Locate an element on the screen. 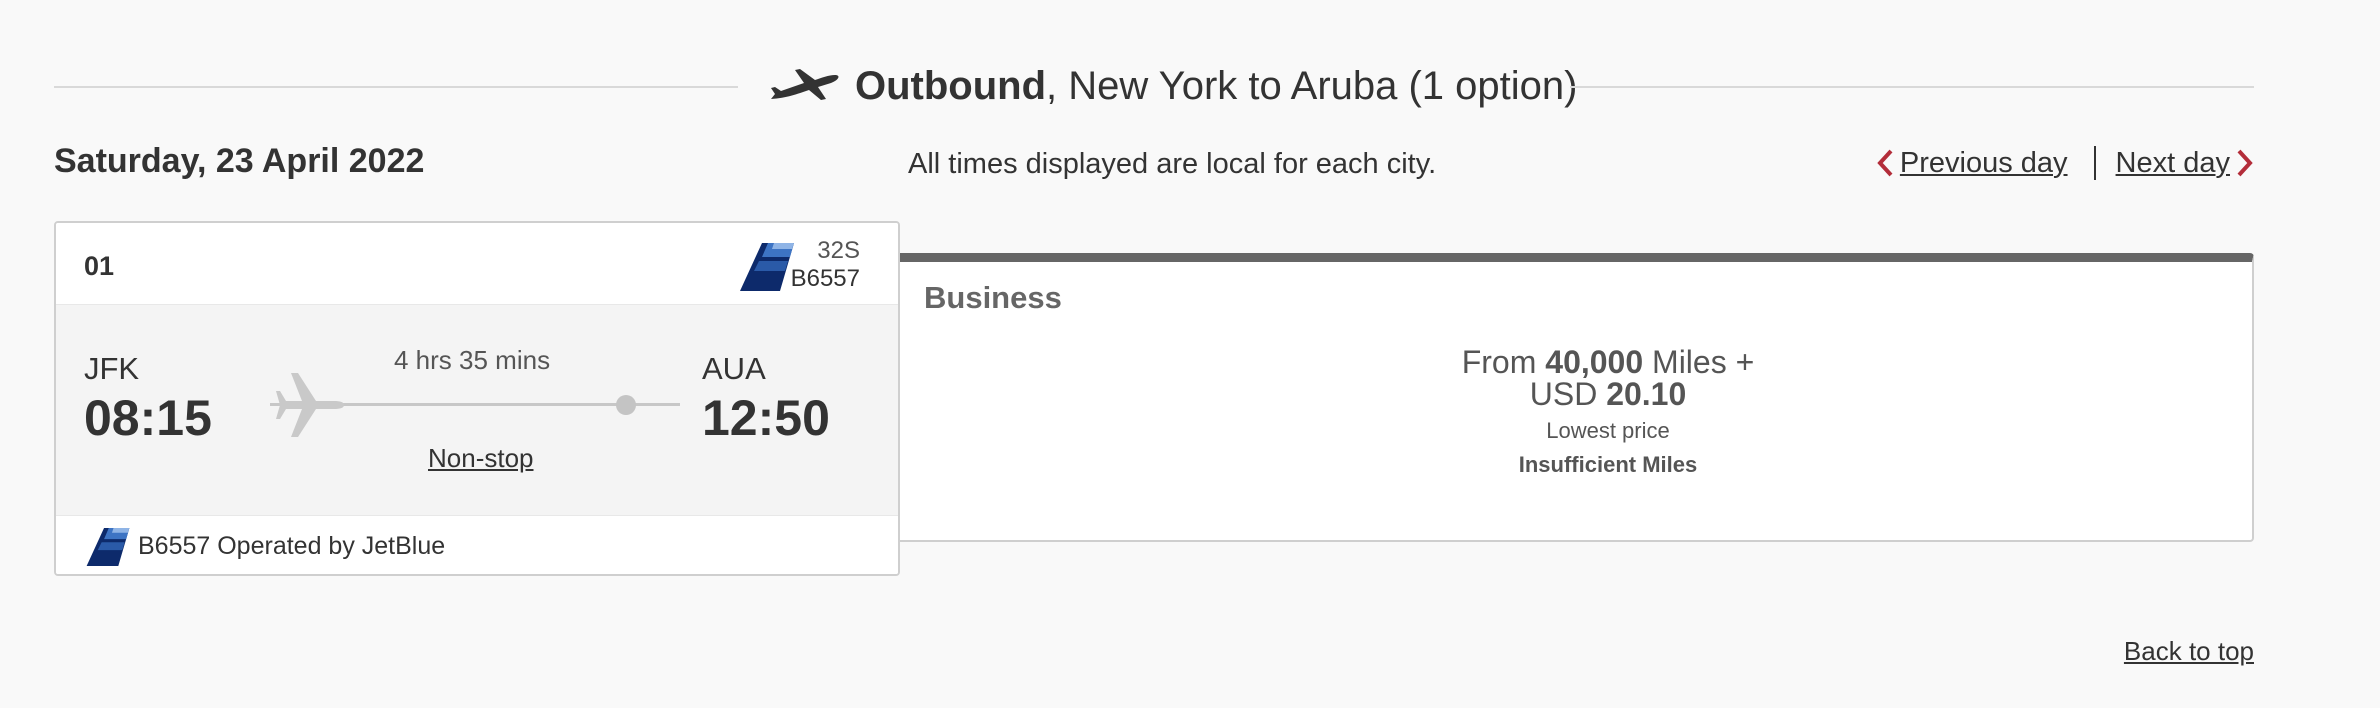 The height and width of the screenshot is (708, 2380). price-amount: 20.10 is located at coordinates (1646, 394).